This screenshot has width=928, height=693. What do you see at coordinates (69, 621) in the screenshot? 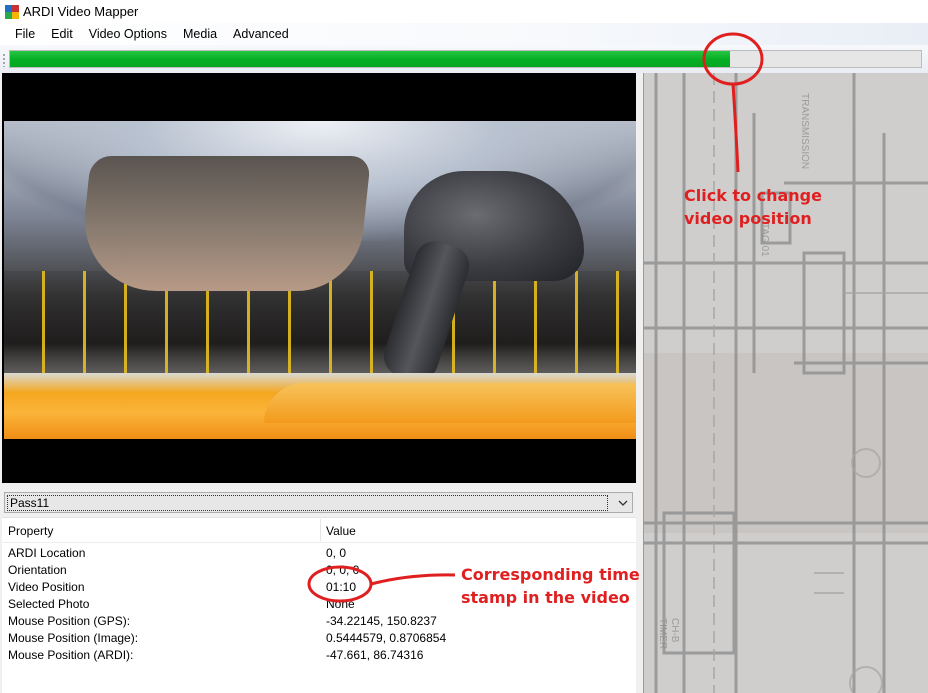
I see `property-name: Mouse Position (GPS):` at bounding box center [69, 621].